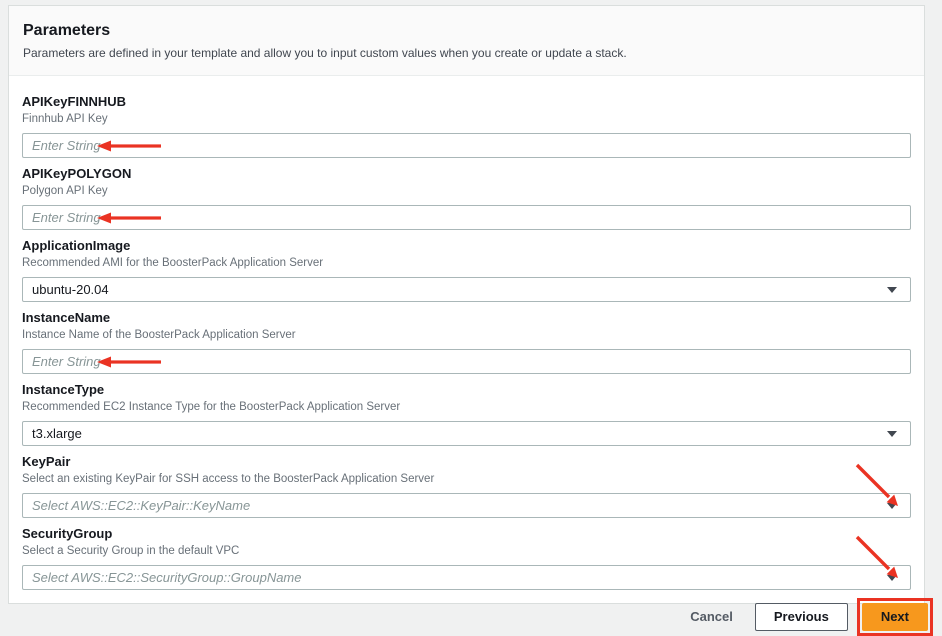 The width and height of the screenshot is (942, 636). What do you see at coordinates (76, 245) in the screenshot?
I see `field-label: ApplicationImage` at bounding box center [76, 245].